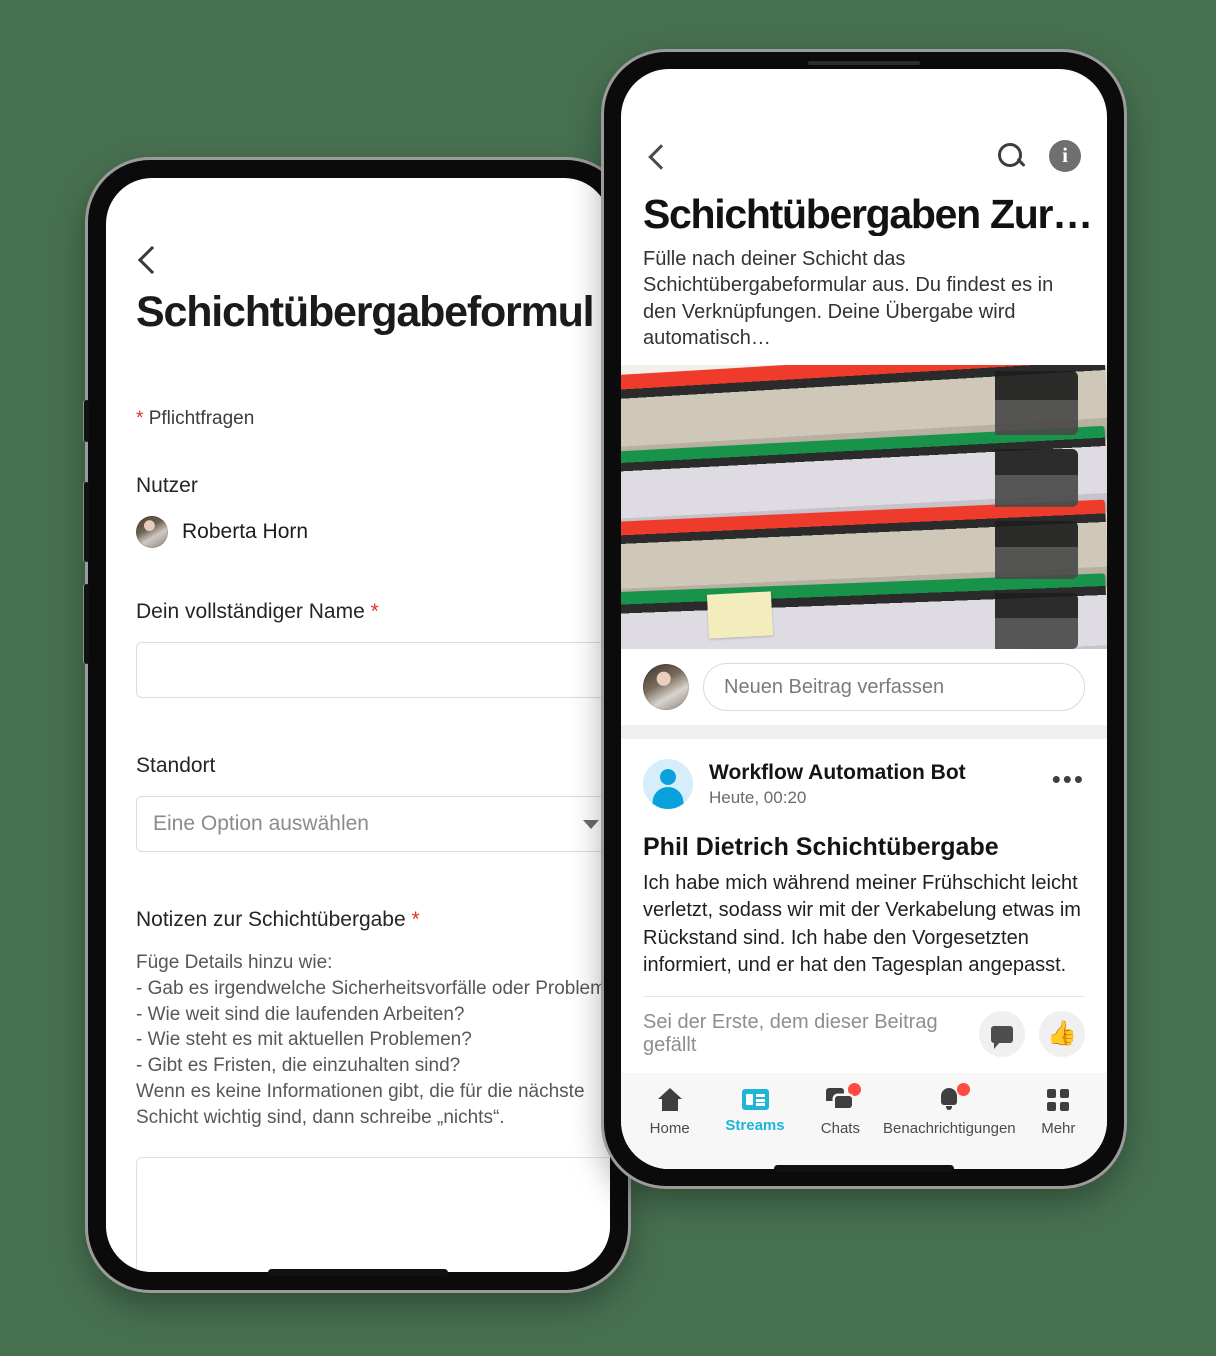 The image size is (1216, 1356). What do you see at coordinates (669, 1129) in the screenshot?
I see `tab-label: Home` at bounding box center [669, 1129].